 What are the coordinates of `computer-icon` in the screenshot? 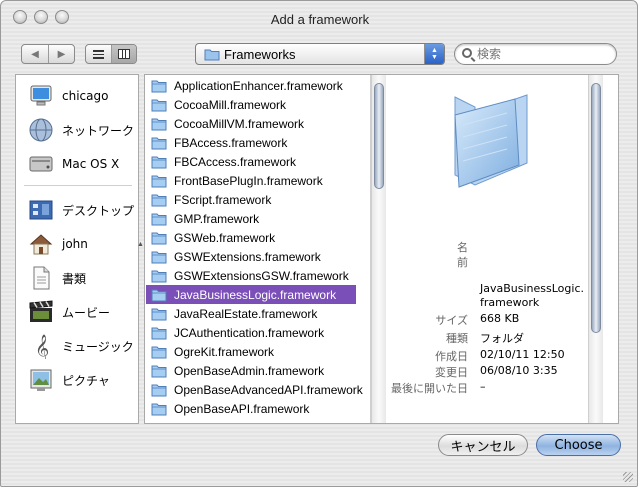 It's located at (41, 95).